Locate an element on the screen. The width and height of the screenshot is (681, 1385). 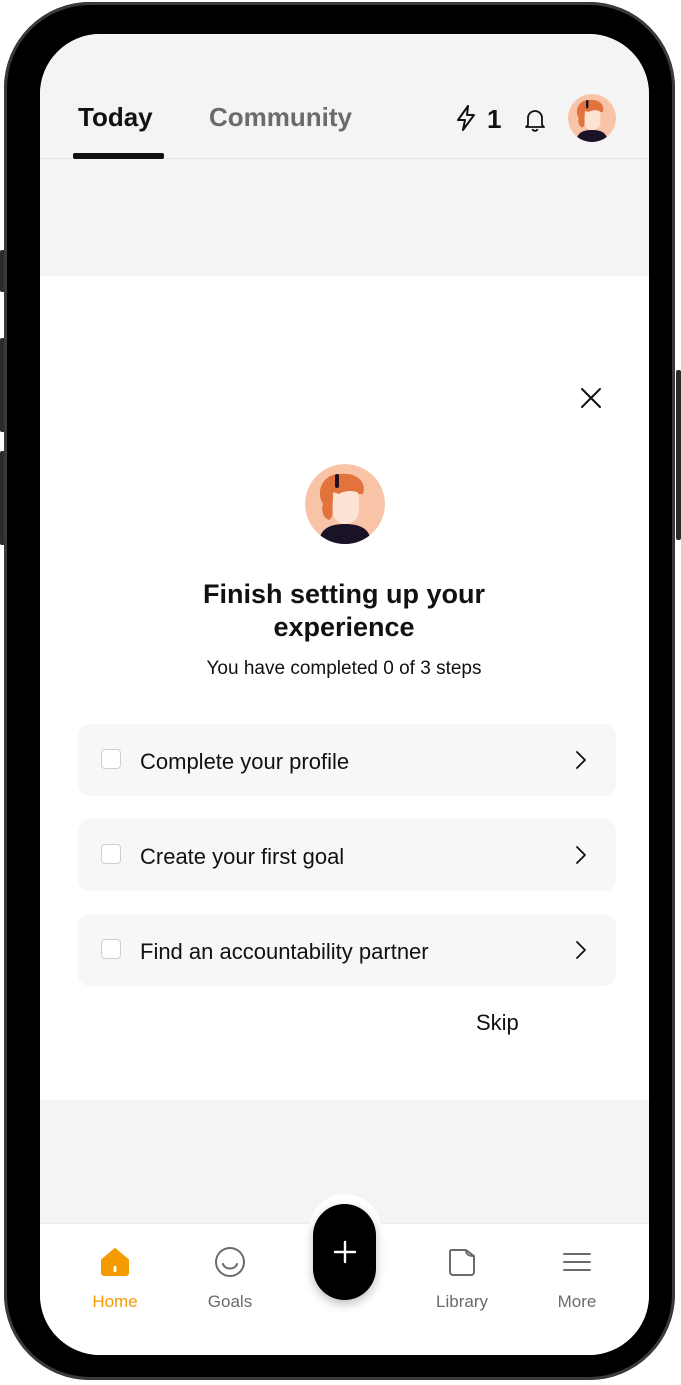
nav-home: Home is located at coordinates (115, 1274).